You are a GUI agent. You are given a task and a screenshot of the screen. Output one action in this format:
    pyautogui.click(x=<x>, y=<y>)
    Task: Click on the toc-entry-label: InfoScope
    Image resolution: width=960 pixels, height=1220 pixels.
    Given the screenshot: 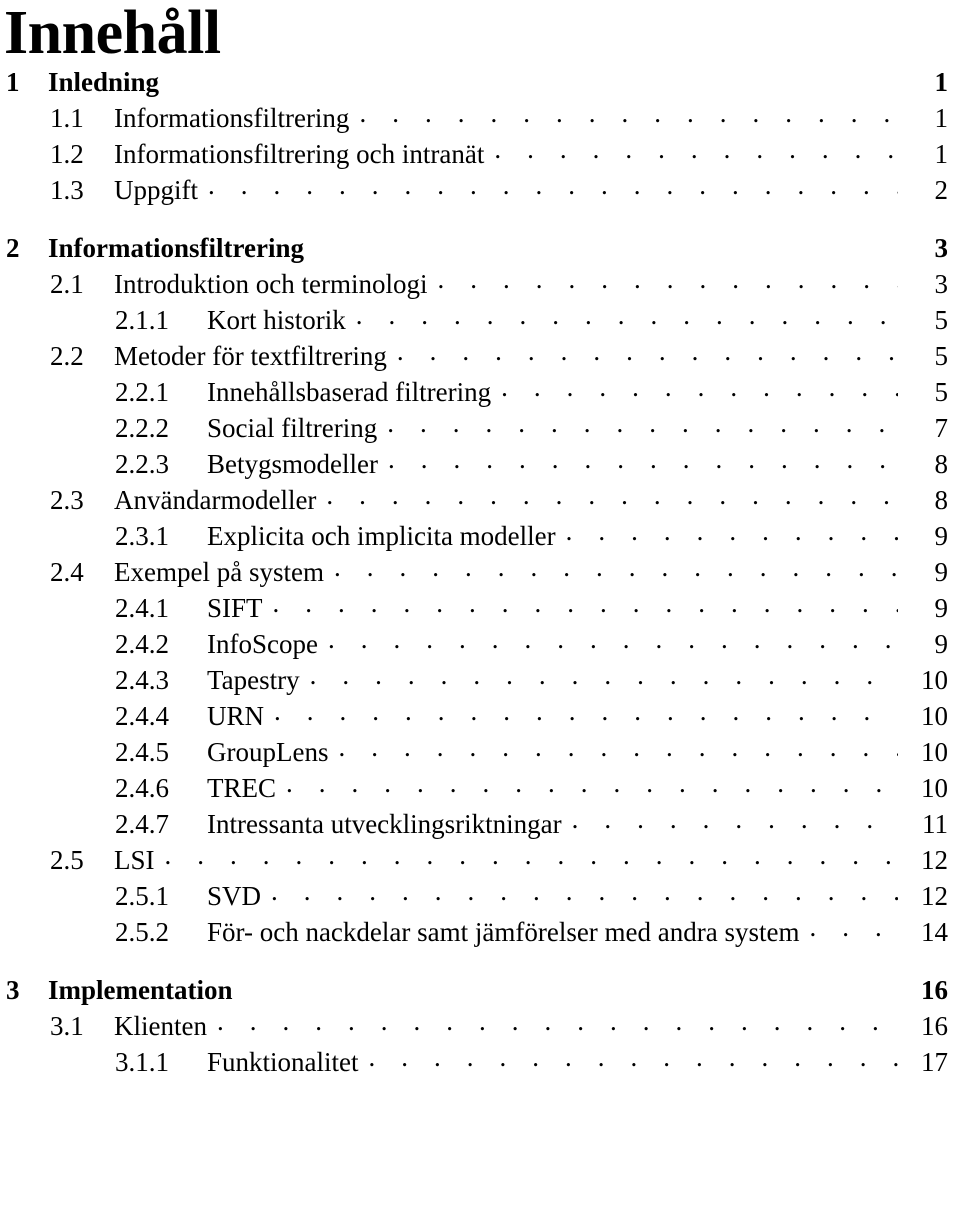 What is the action you would take?
    pyautogui.click(x=262, y=644)
    